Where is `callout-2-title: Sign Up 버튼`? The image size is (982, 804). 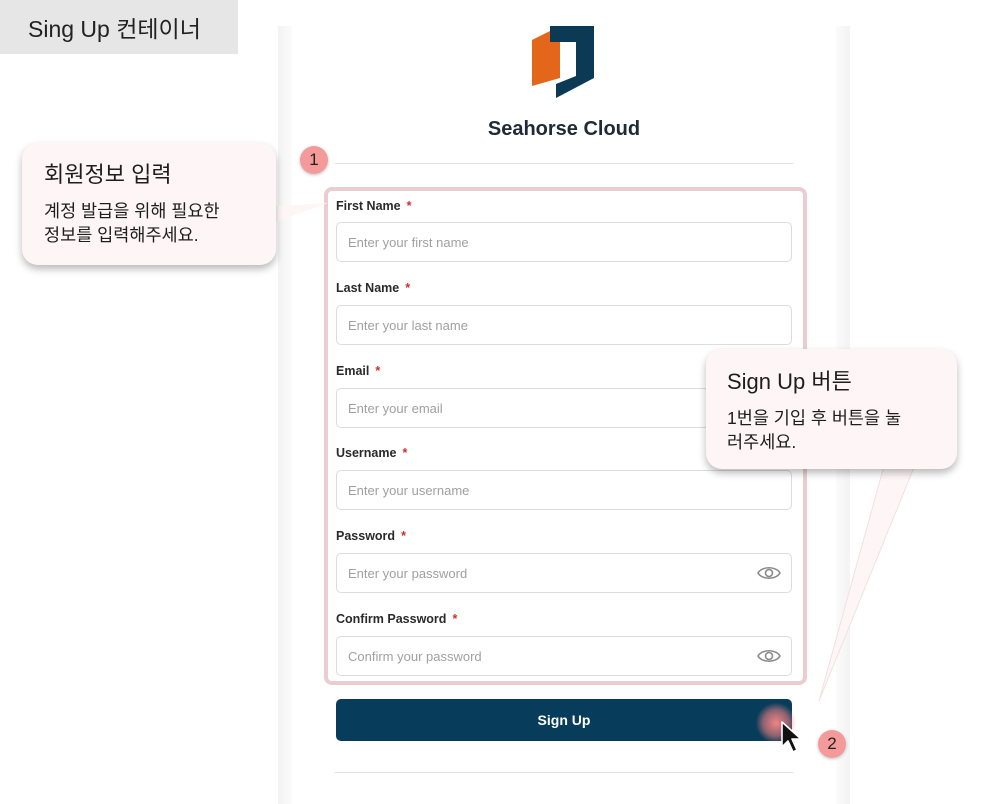
callout-2-title: Sign Up 버튼 is located at coordinates (789, 381).